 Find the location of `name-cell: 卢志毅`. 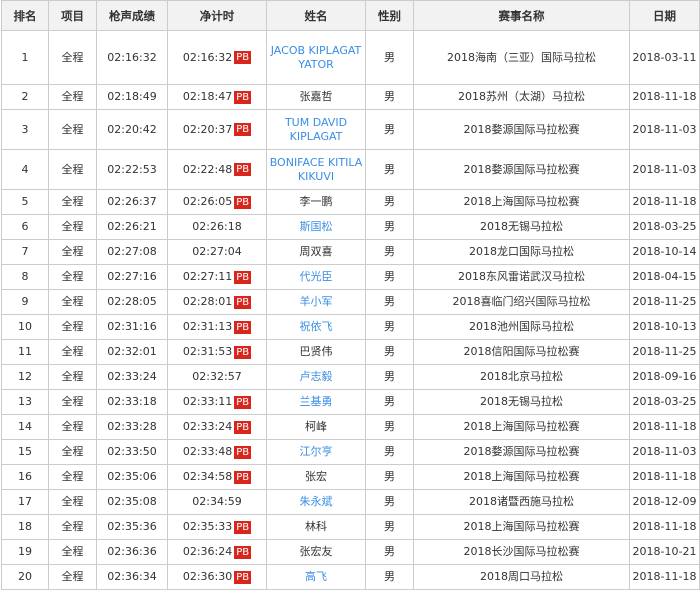

name-cell: 卢志毅 is located at coordinates (316, 377).